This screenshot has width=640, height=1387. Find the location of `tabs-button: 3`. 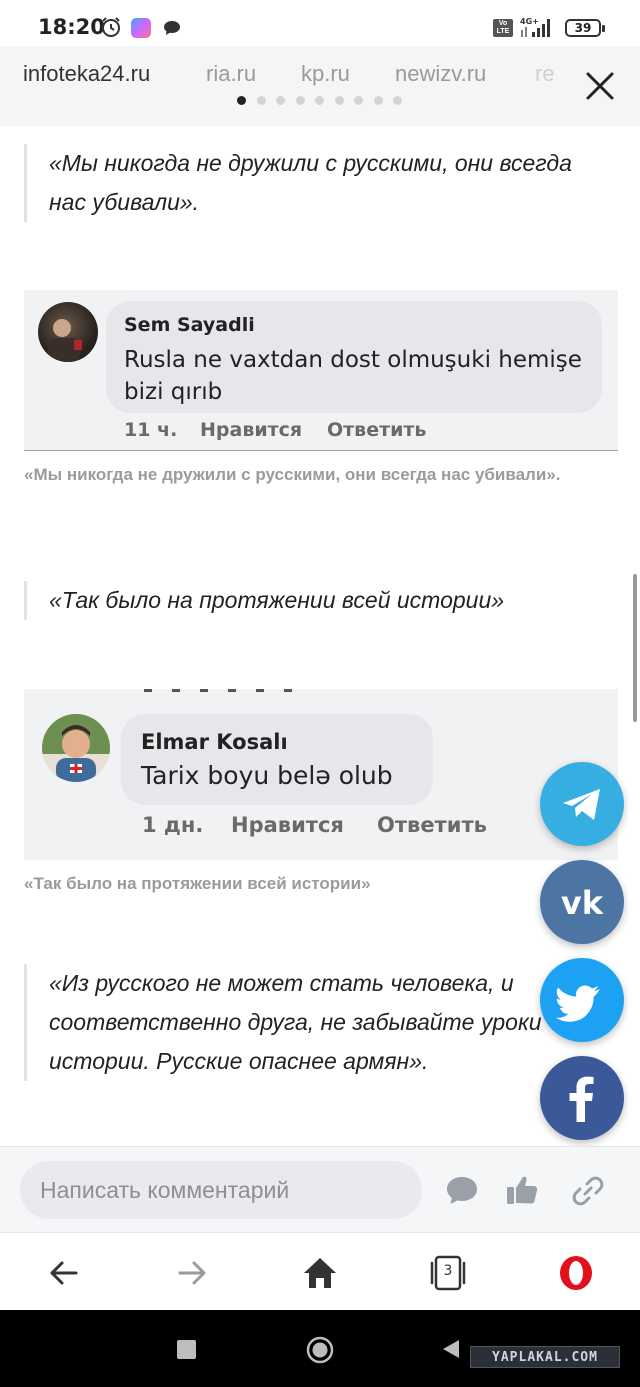

tabs-button: 3 is located at coordinates (448, 1273).